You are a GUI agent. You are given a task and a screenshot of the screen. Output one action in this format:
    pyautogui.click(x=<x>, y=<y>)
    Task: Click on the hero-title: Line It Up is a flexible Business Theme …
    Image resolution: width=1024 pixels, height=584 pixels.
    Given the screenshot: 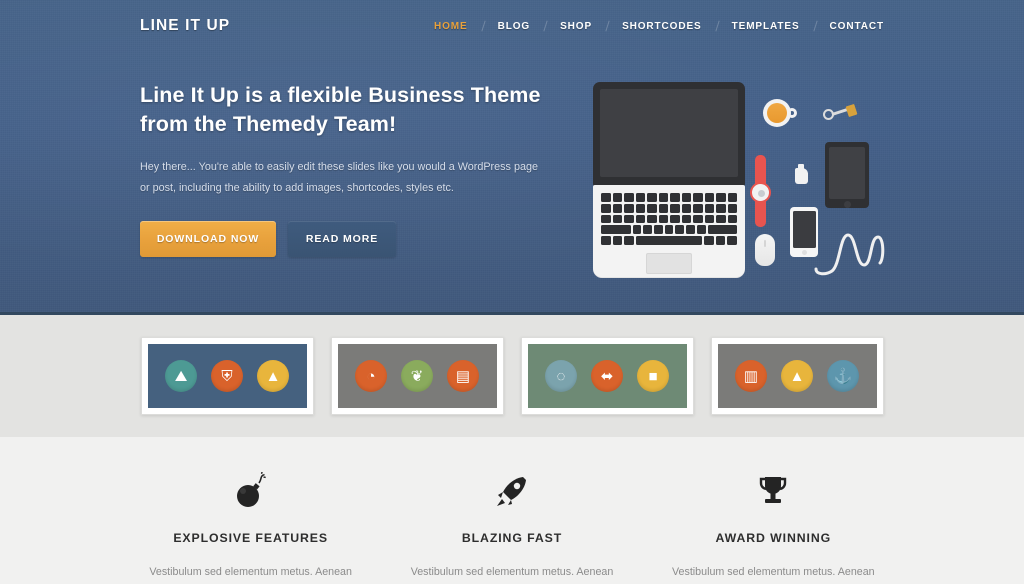 What is the action you would take?
    pyautogui.click(x=340, y=109)
    